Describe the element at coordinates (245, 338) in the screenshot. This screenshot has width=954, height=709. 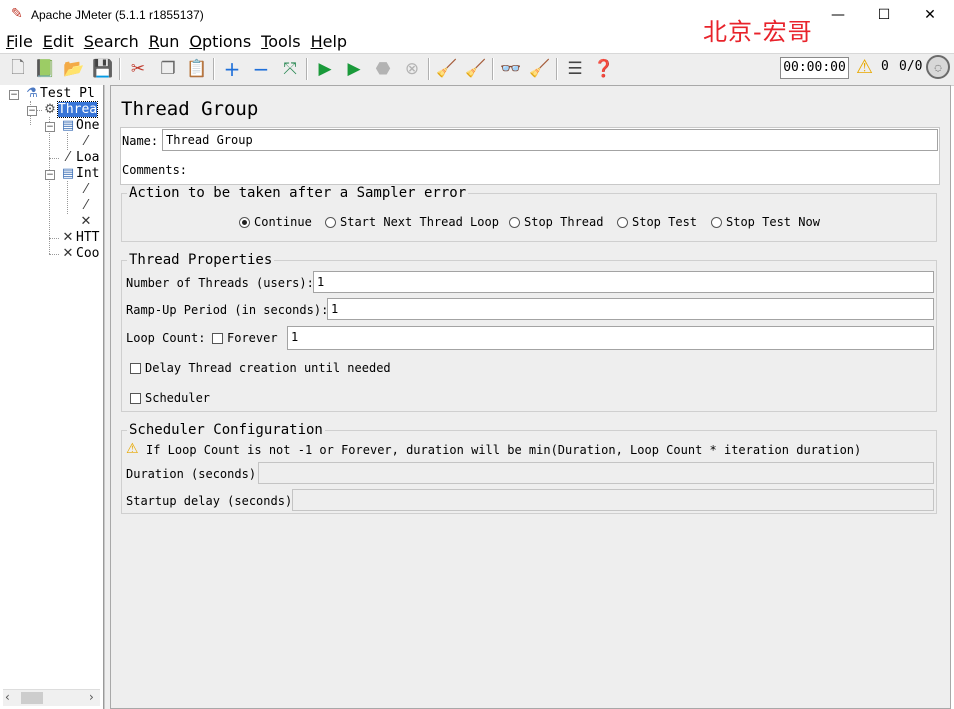
I see `forever-checkbox: Forever` at that location.